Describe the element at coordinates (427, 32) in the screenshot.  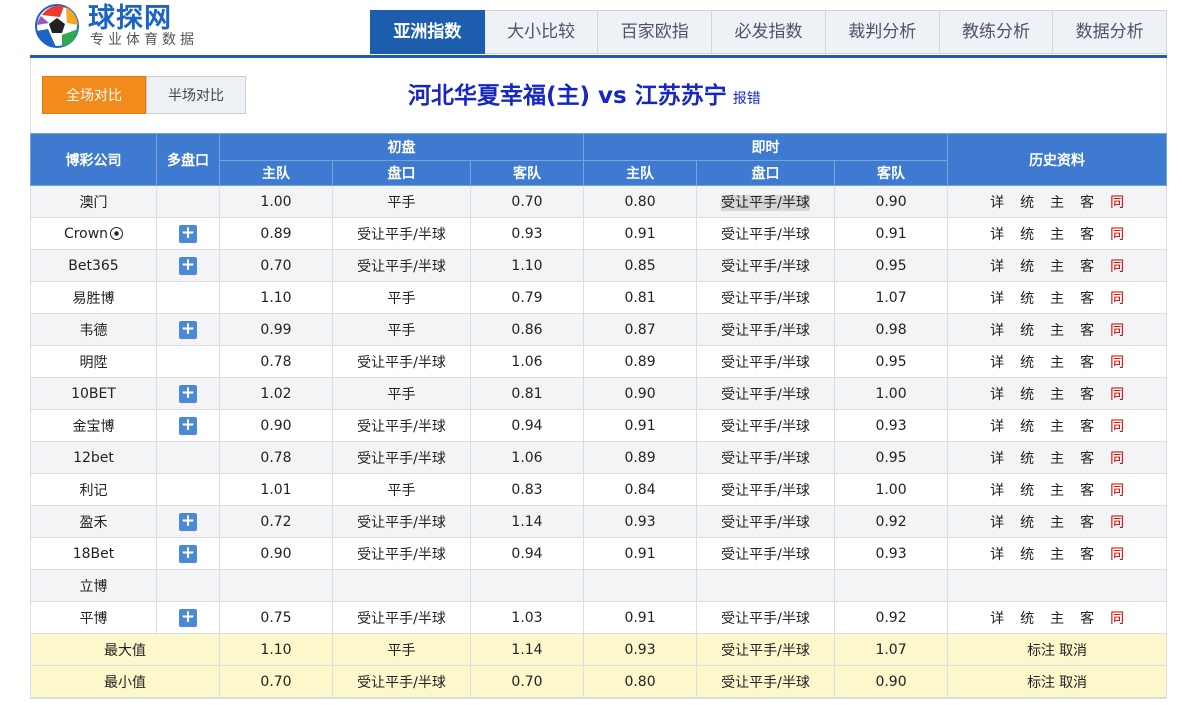
I see `tab-asian-index: 亚洲指数` at that location.